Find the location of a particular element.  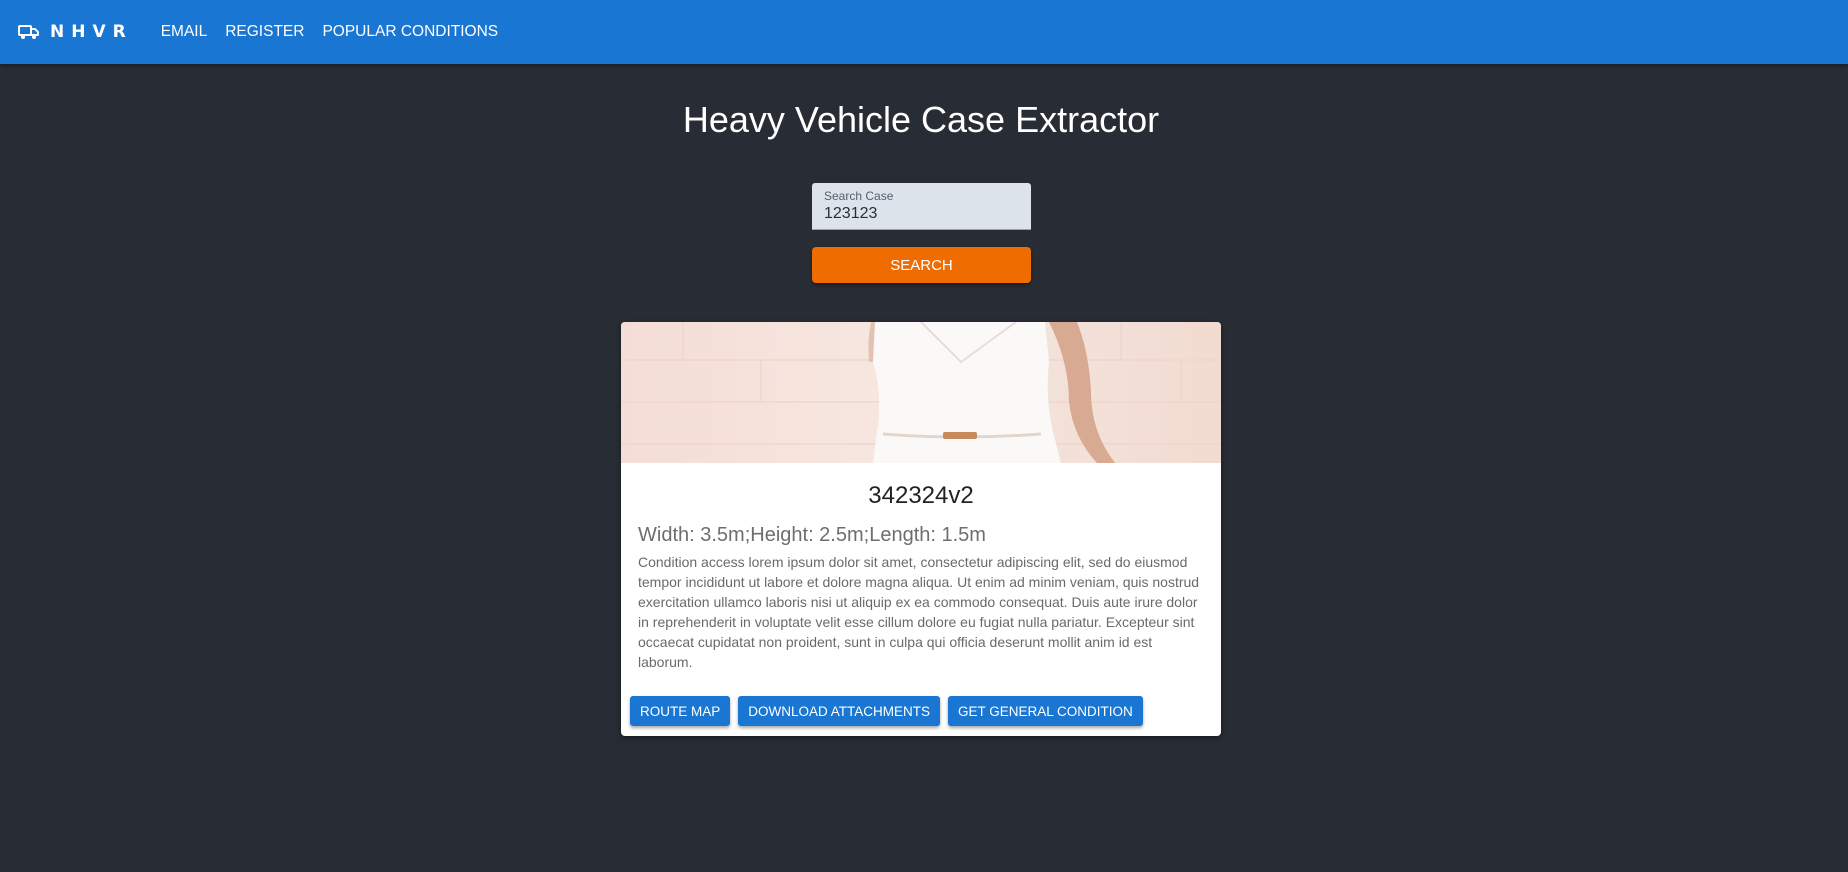

get-general-condition-button: GET GENERAL CONDITION is located at coordinates (1045, 711).